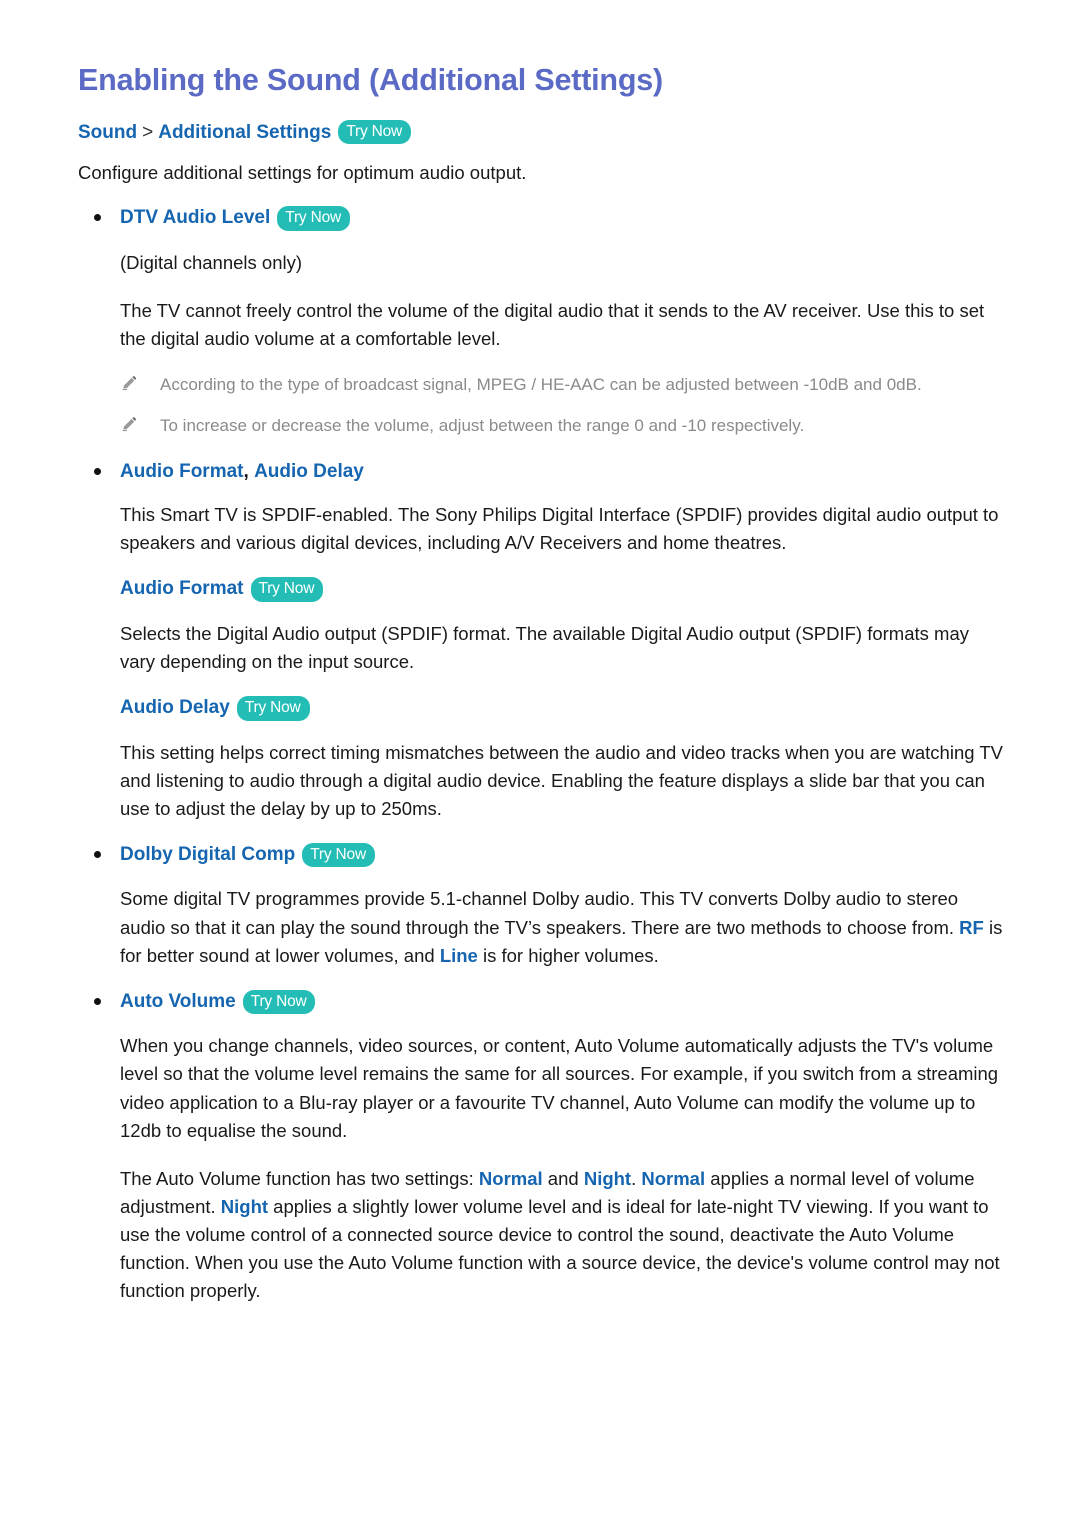 The width and height of the screenshot is (1080, 1527). I want to click on term-line: Line, so click(458, 955).